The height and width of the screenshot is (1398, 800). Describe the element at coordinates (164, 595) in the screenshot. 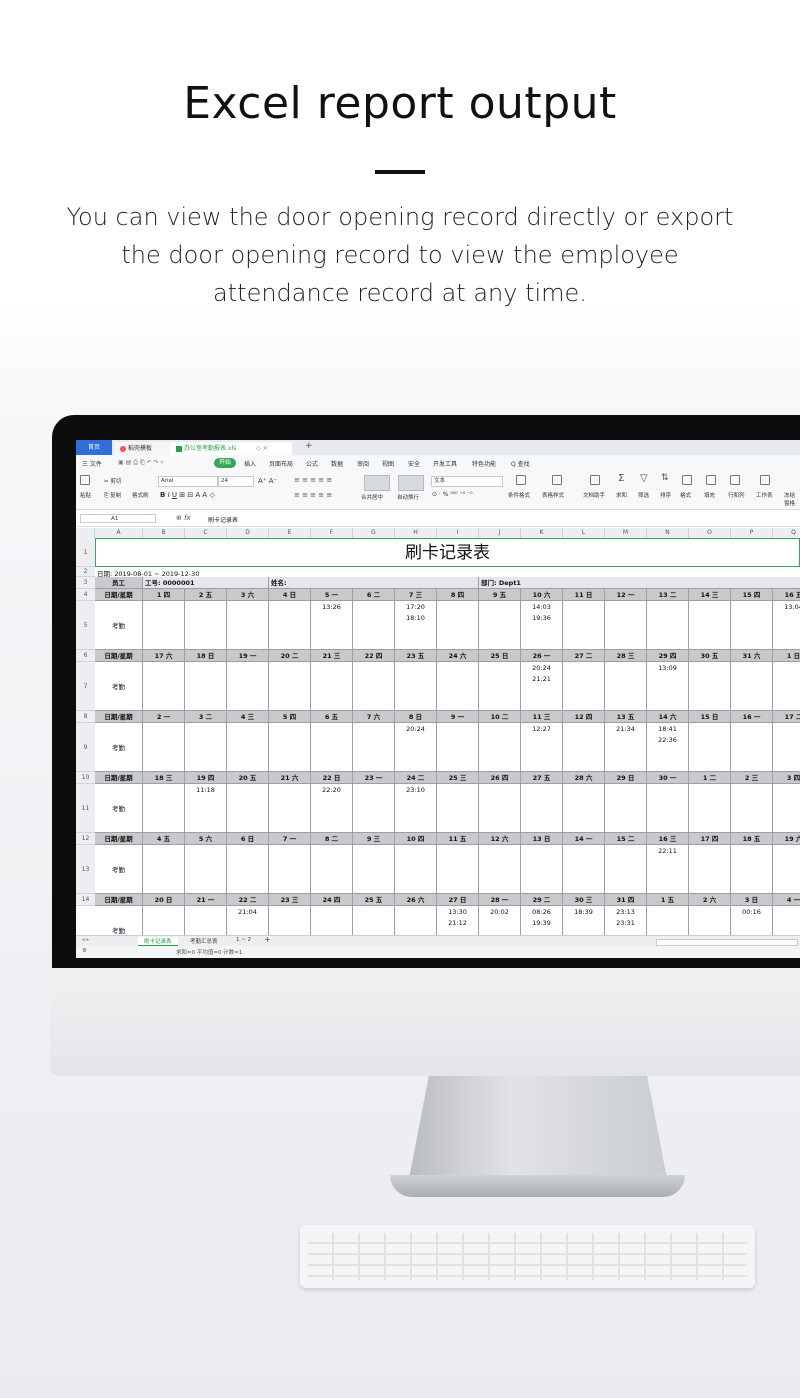

I see `day-header-cell: 1 四` at that location.